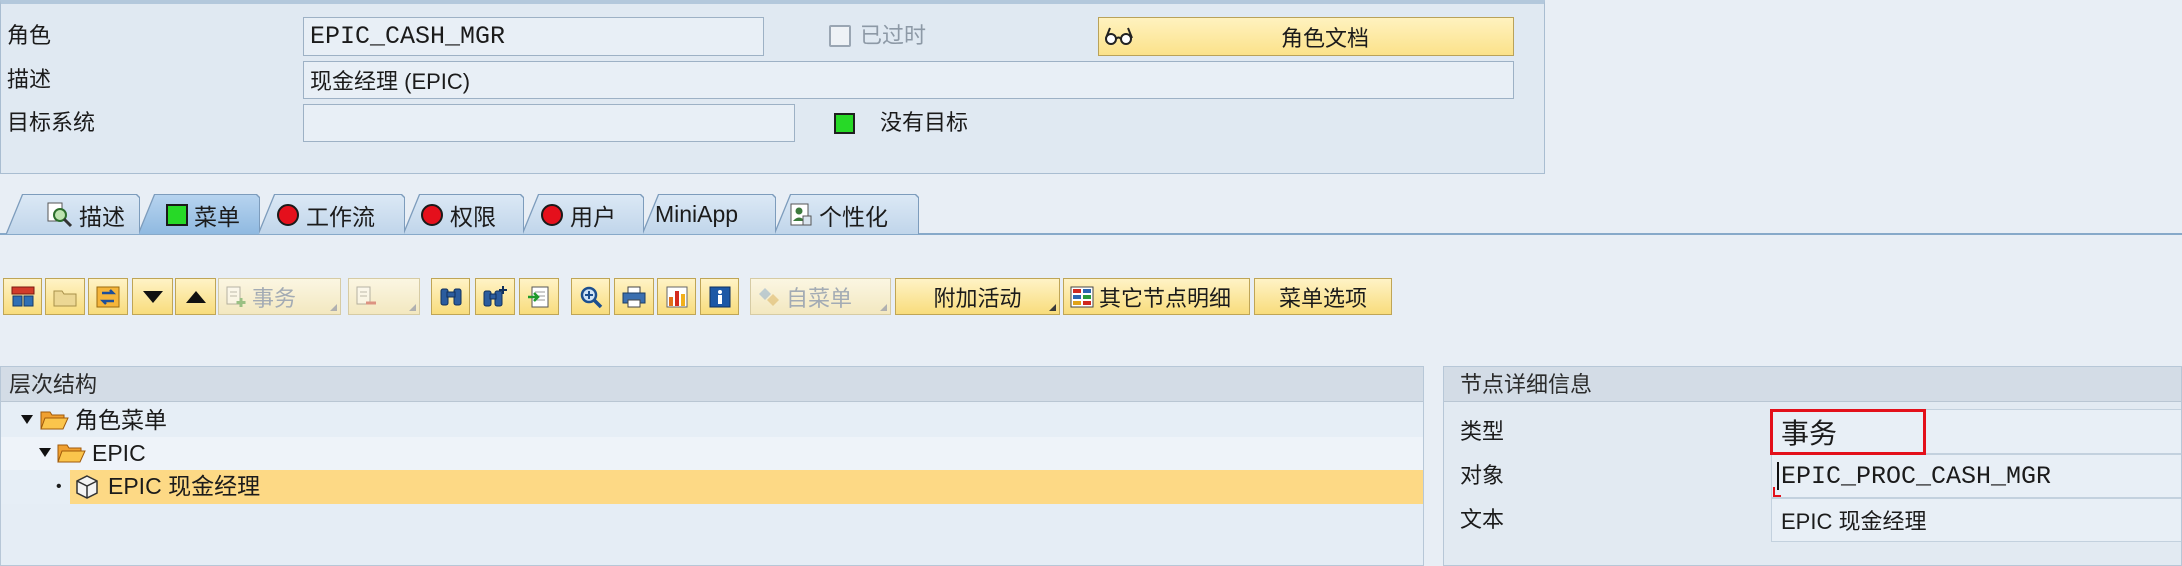 Image resolution: width=2182 pixels, height=566 pixels. Describe the element at coordinates (384, 296) in the screenshot. I see `remove-node-button` at that location.